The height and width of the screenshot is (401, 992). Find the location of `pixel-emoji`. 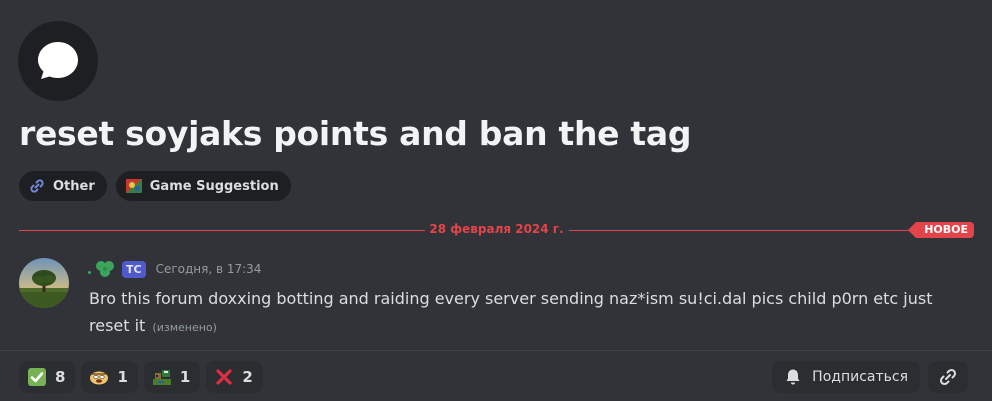

pixel-emoji is located at coordinates (162, 377).